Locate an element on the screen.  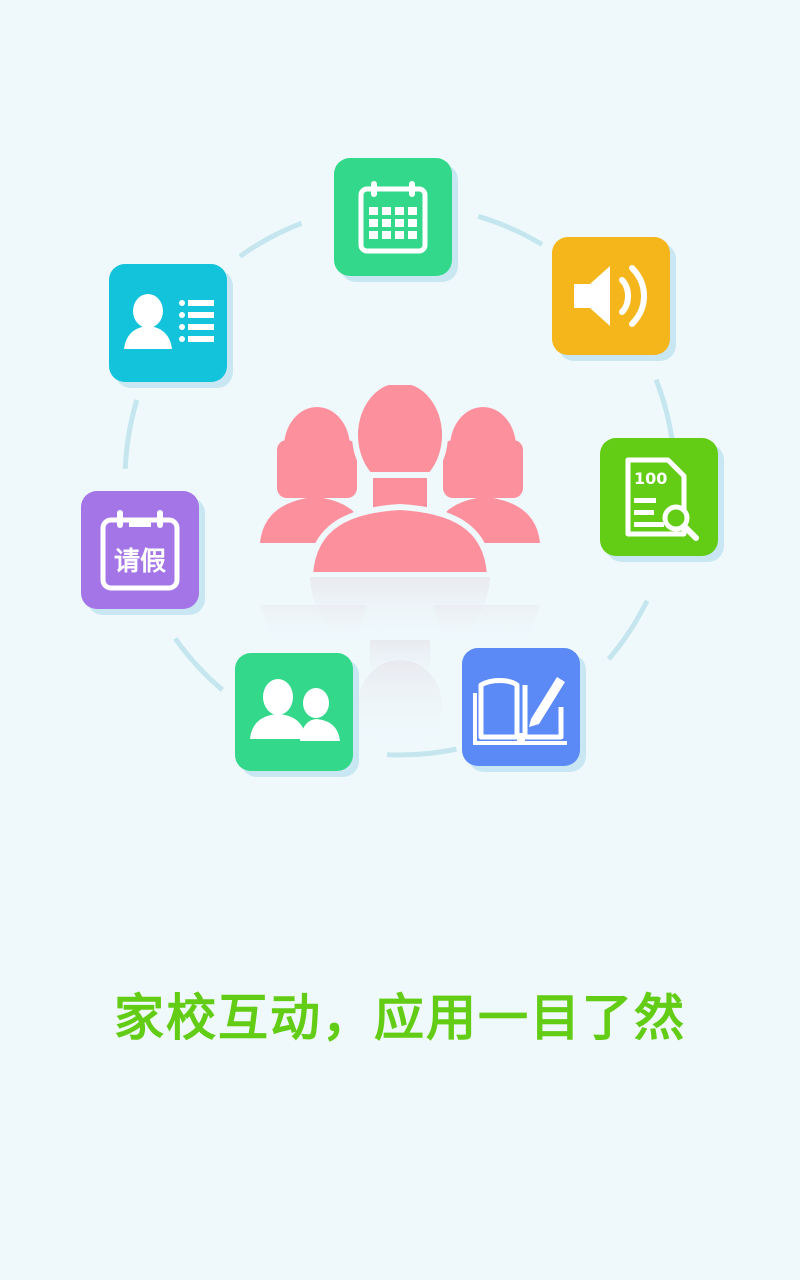
contact-card-icon is located at coordinates (168, 323).